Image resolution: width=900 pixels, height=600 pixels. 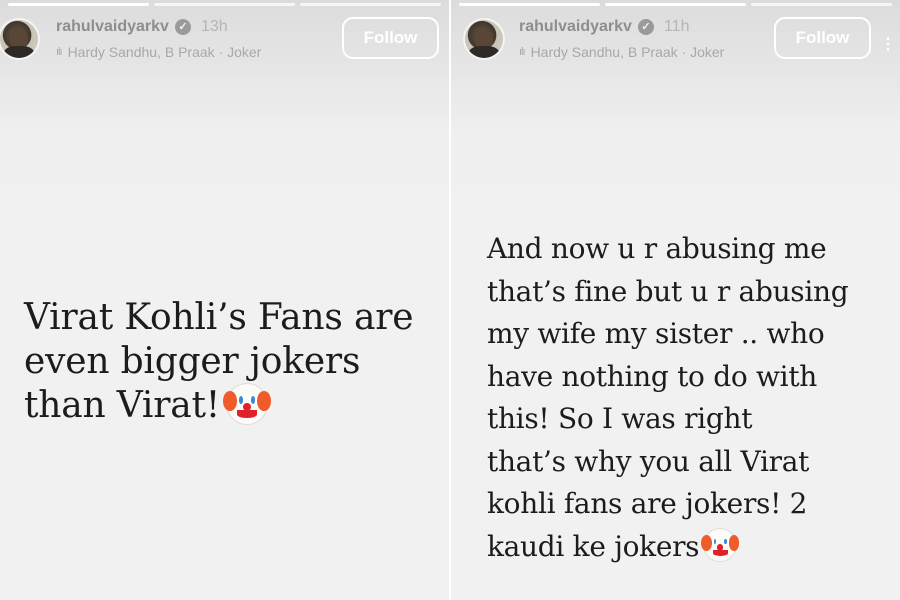 What do you see at coordinates (652, 376) in the screenshot?
I see `story-text-line: have nothing to do with` at bounding box center [652, 376].